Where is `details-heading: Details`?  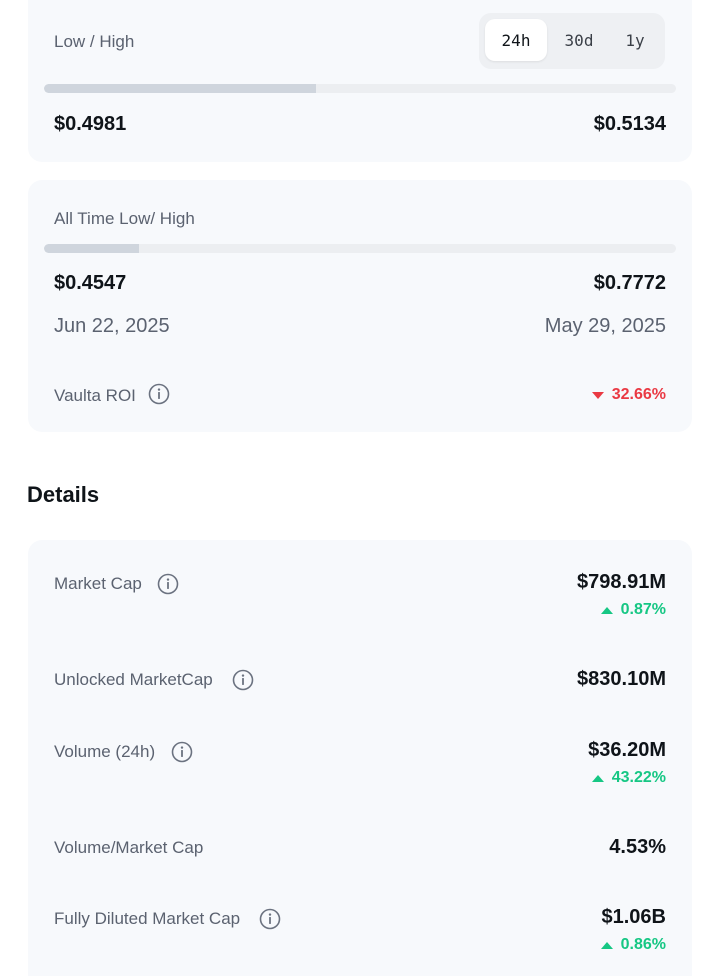 details-heading: Details is located at coordinates (63, 494).